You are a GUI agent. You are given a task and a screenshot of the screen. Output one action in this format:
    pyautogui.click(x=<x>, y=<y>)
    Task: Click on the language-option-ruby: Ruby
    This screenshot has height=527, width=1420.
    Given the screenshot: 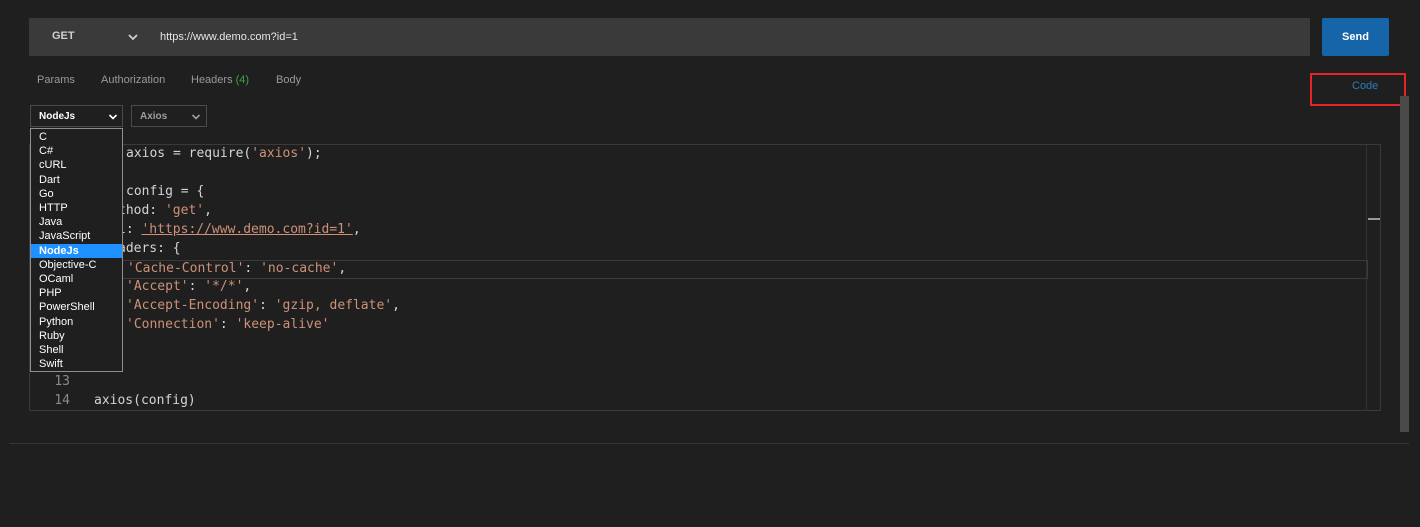 What is the action you would take?
    pyautogui.click(x=76, y=336)
    